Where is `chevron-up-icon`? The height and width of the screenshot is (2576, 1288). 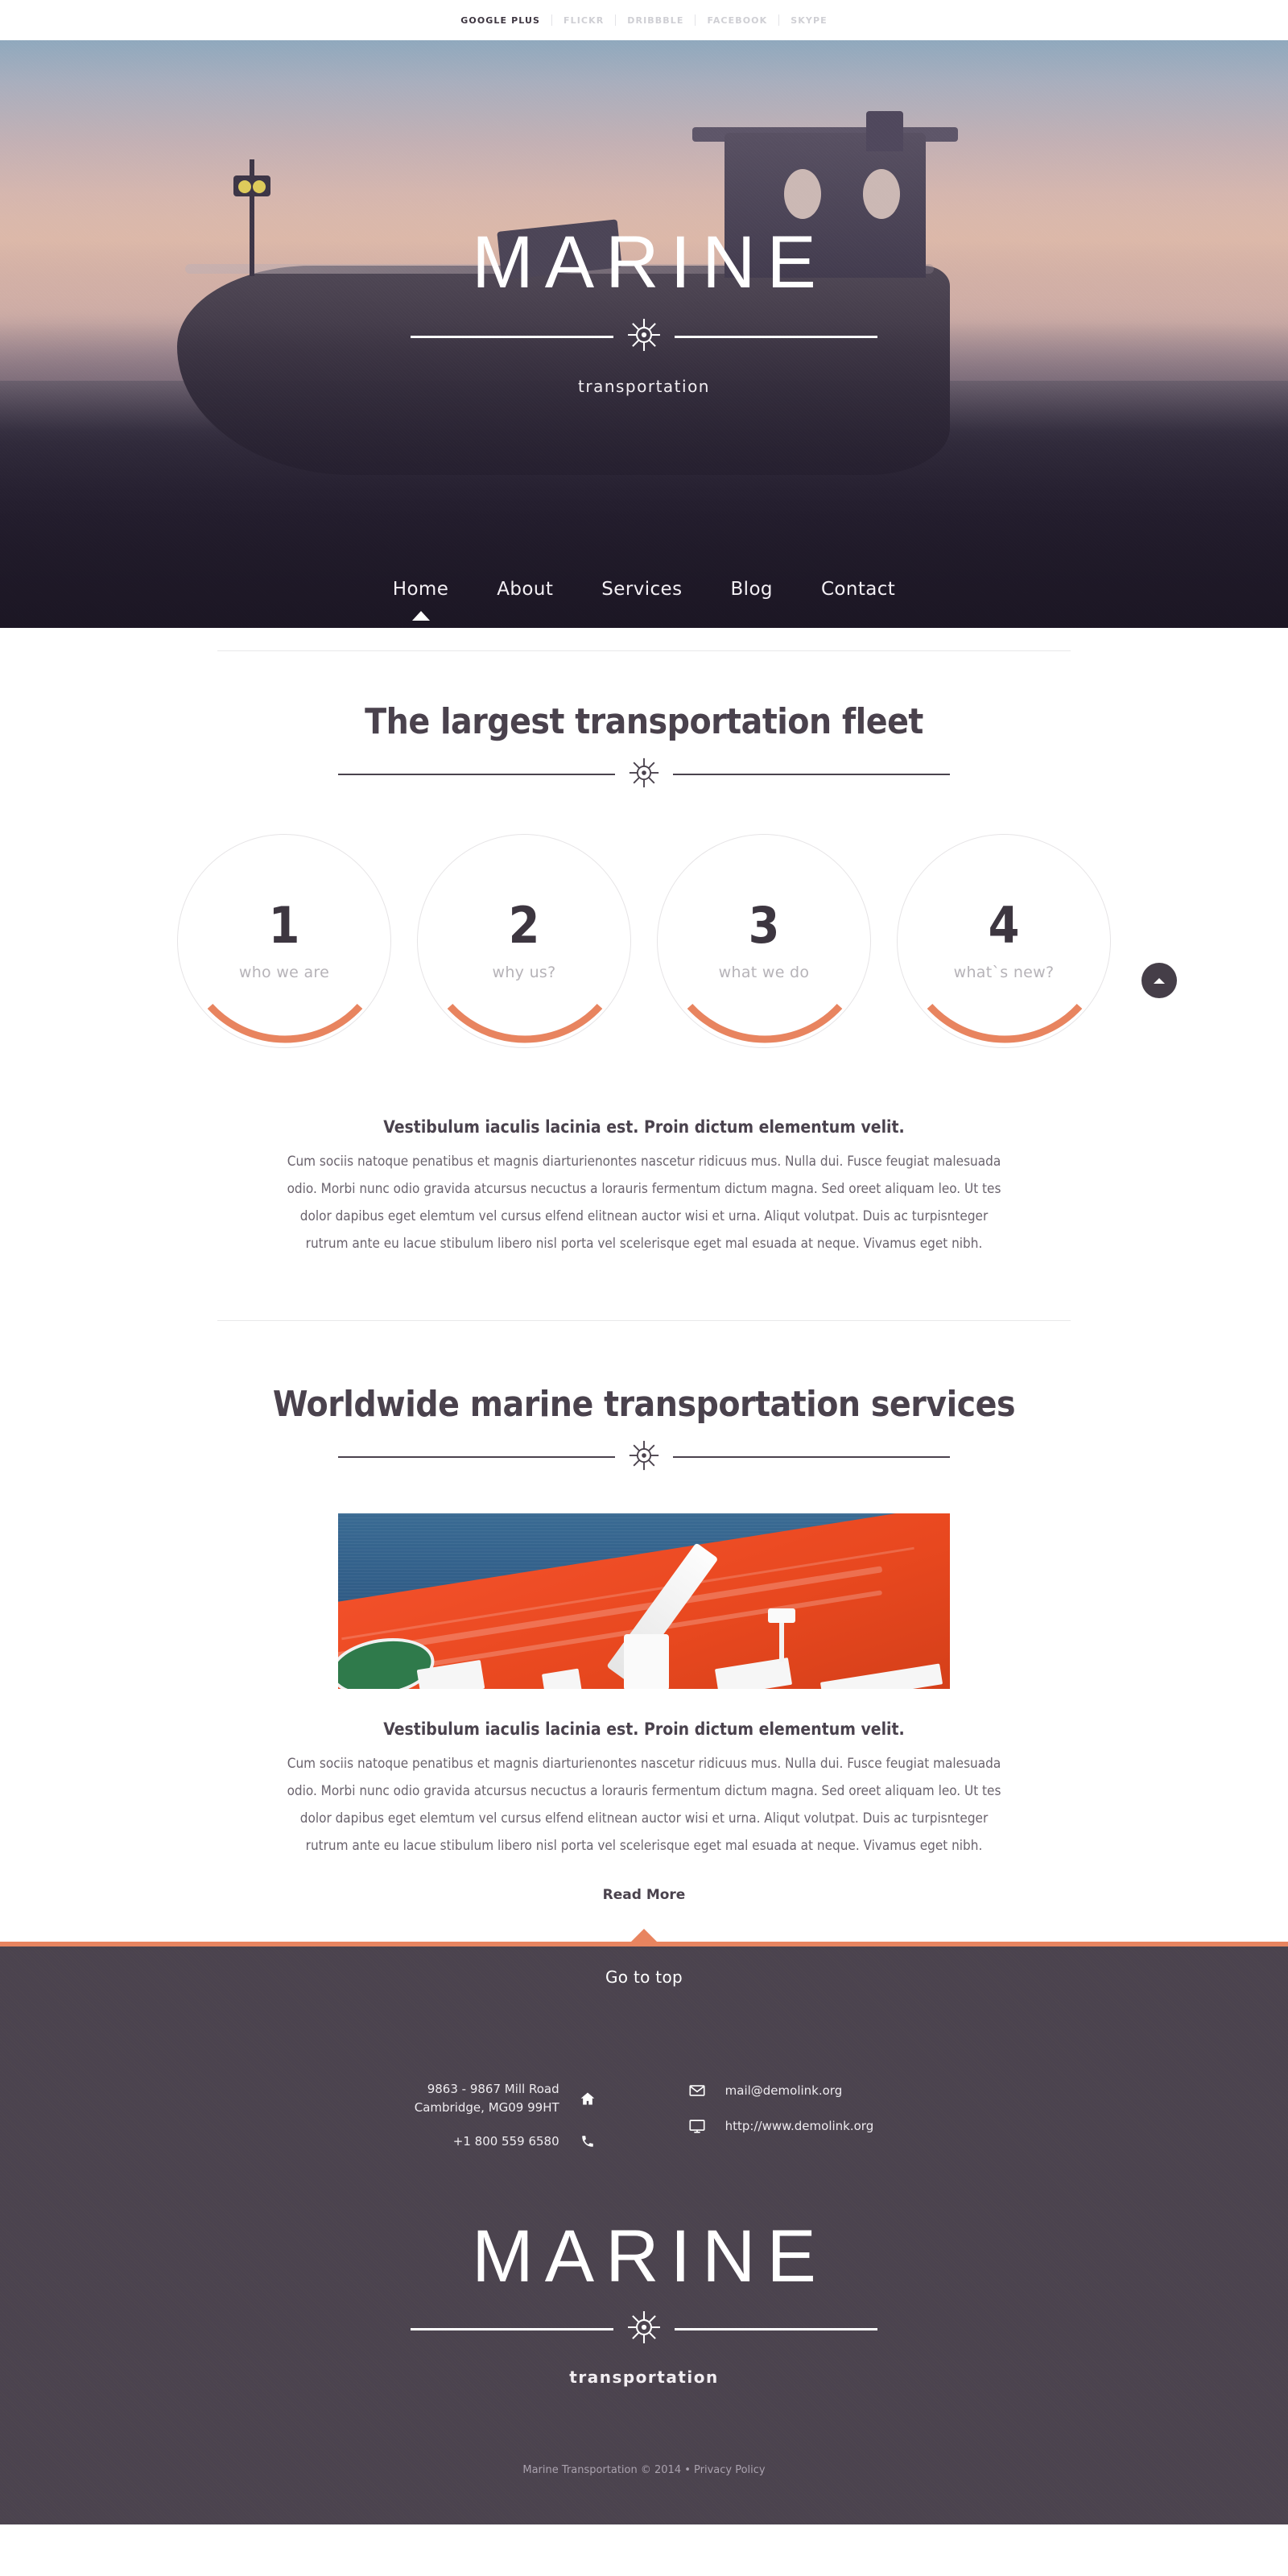 chevron-up-icon is located at coordinates (1159, 980).